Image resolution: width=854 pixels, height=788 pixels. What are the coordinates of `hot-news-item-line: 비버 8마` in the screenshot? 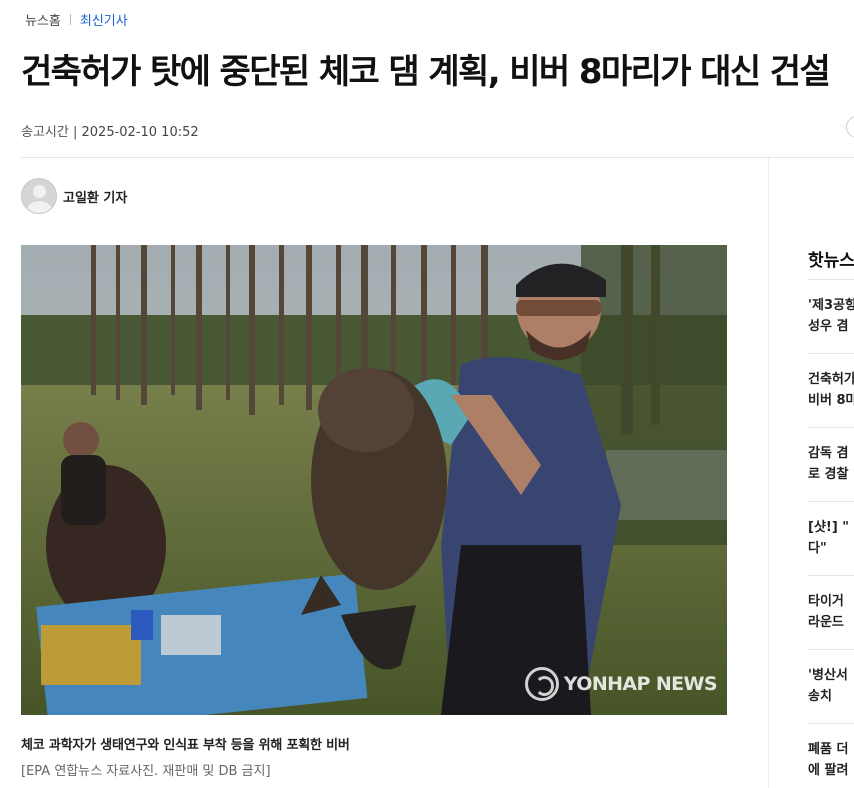 It's located at (831, 400).